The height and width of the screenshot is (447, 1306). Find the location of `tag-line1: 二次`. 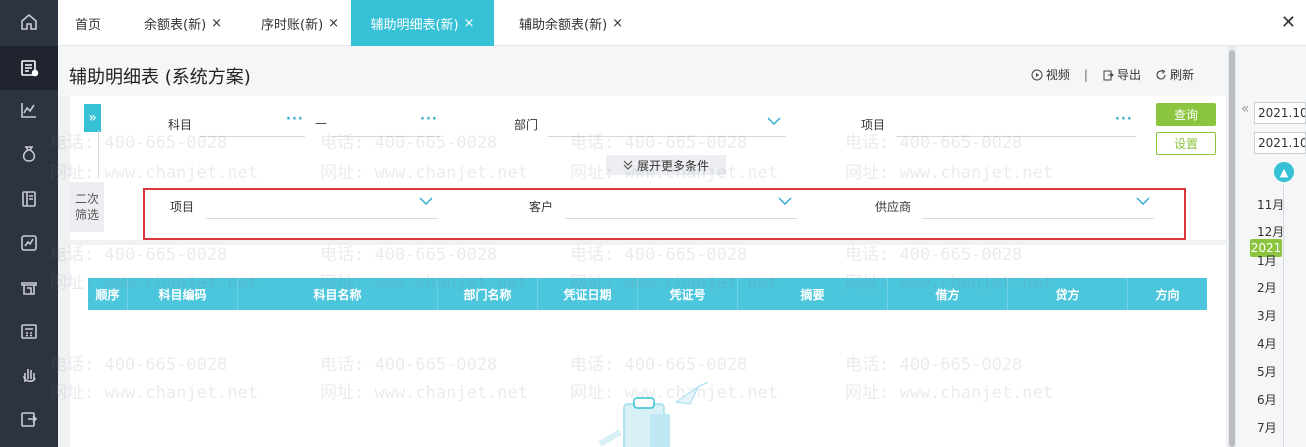

tag-line1: 二次 is located at coordinates (86, 199).